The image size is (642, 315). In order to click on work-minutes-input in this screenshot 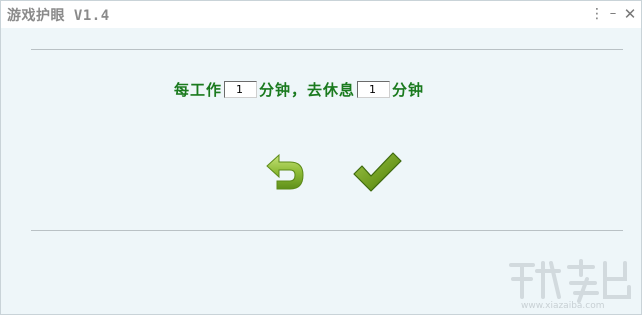, I will do `click(241, 89)`.